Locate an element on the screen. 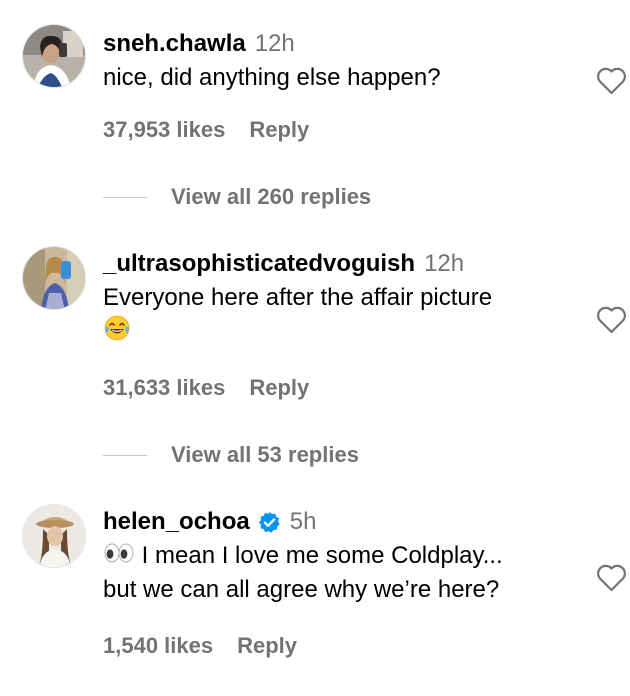 This screenshot has width=630, height=696. timestamp: 5h is located at coordinates (303, 521).